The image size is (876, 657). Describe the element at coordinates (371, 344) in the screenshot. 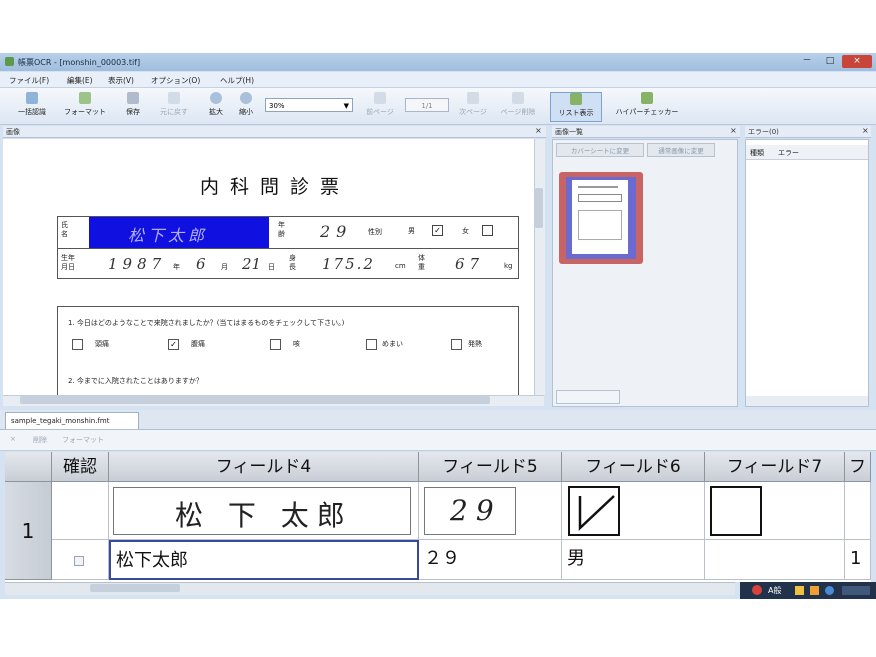

I see `q1-checkbox-dizziness` at that location.